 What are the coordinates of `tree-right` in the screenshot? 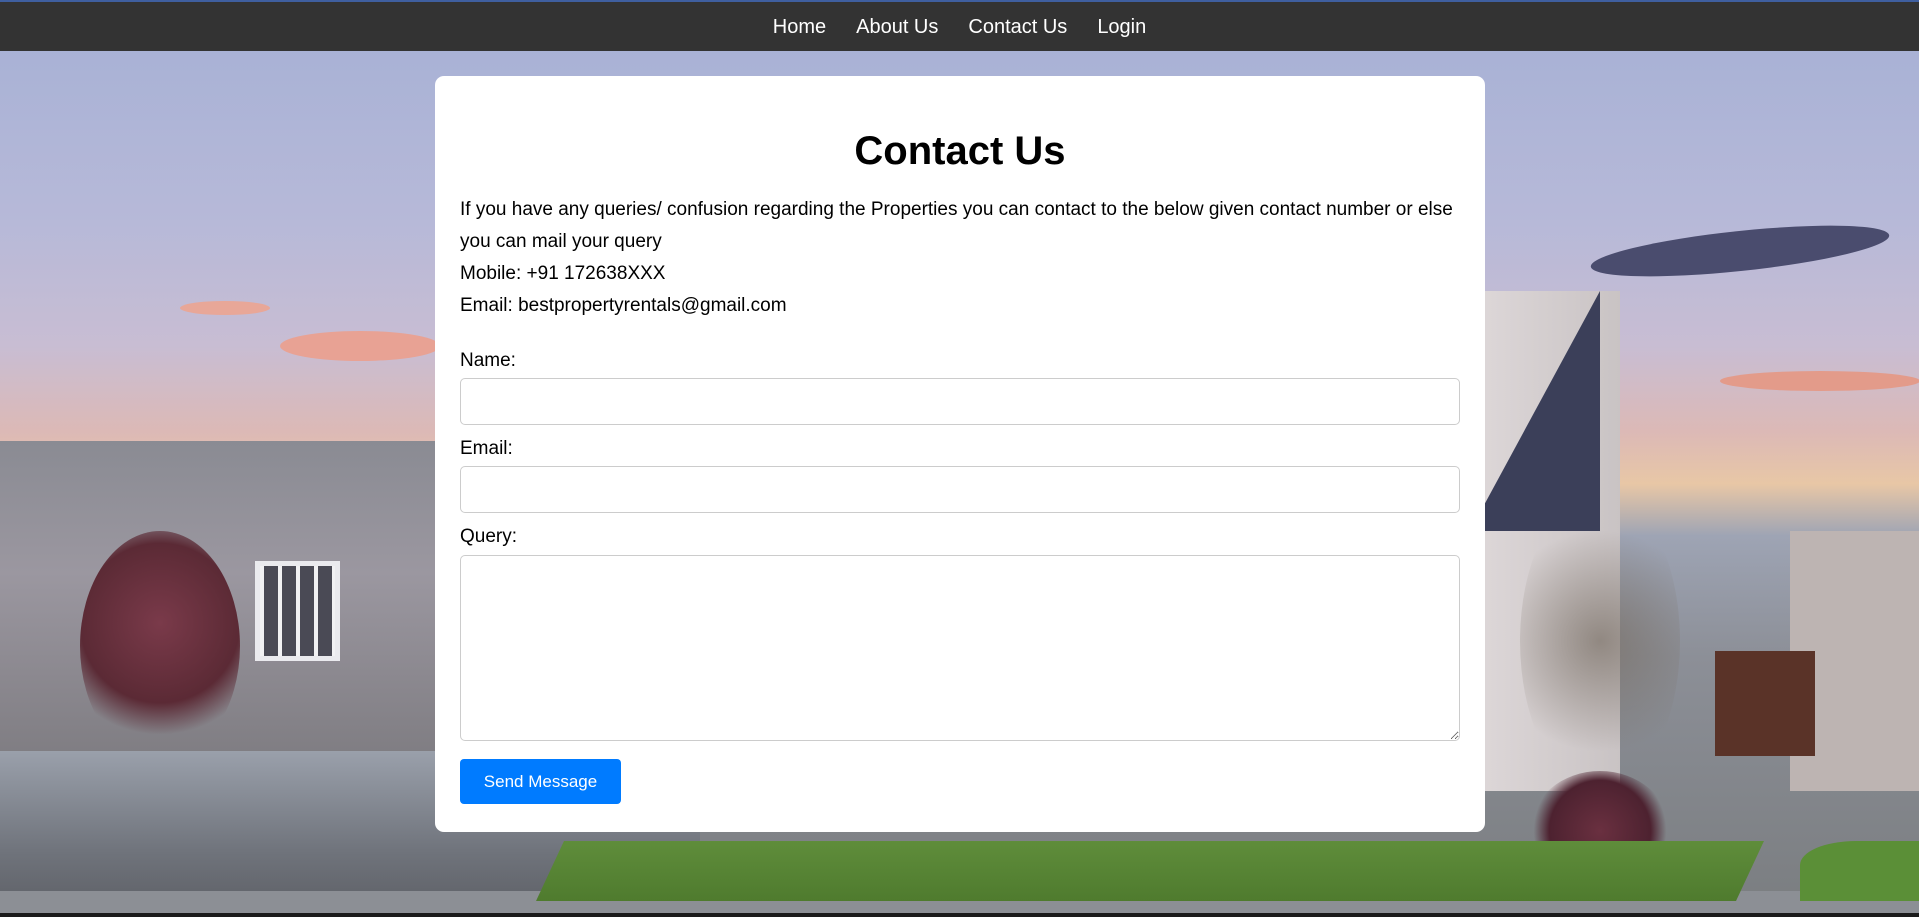 It's located at (1600, 641).